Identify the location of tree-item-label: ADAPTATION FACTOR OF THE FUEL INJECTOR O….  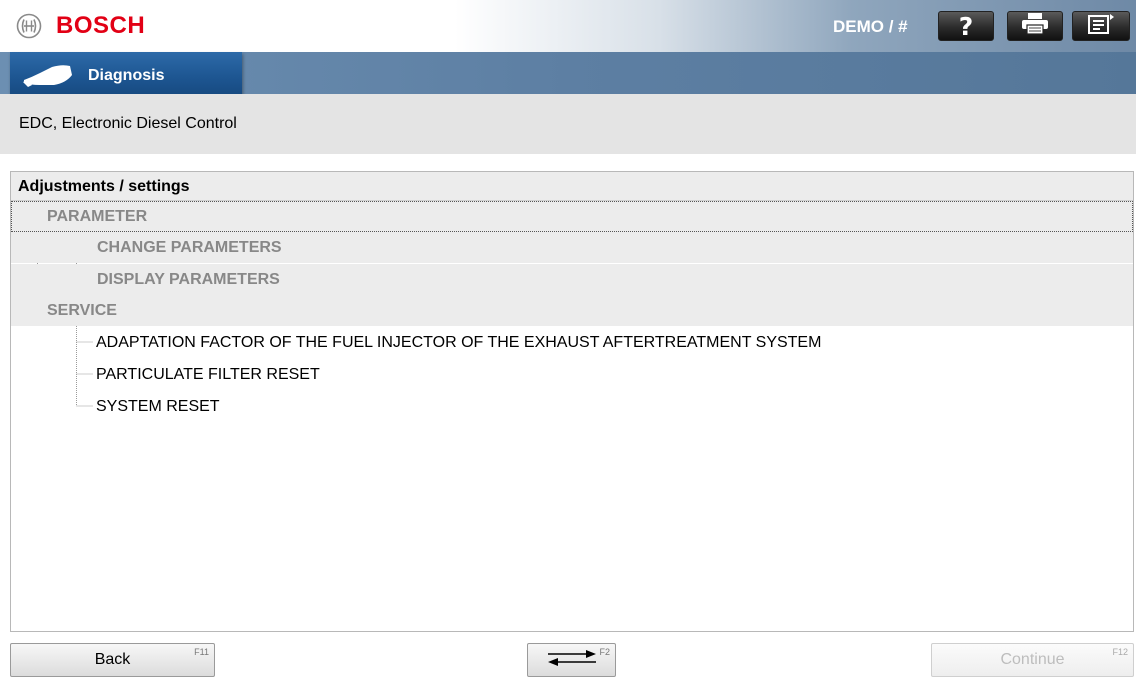
(459, 342).